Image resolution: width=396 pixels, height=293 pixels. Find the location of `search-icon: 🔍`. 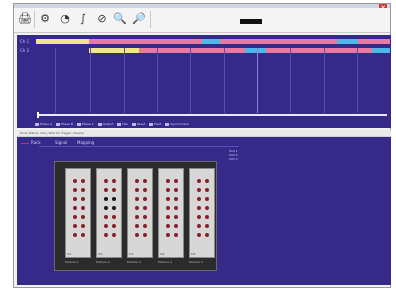

search-icon: 🔍 is located at coordinates (120, 19).